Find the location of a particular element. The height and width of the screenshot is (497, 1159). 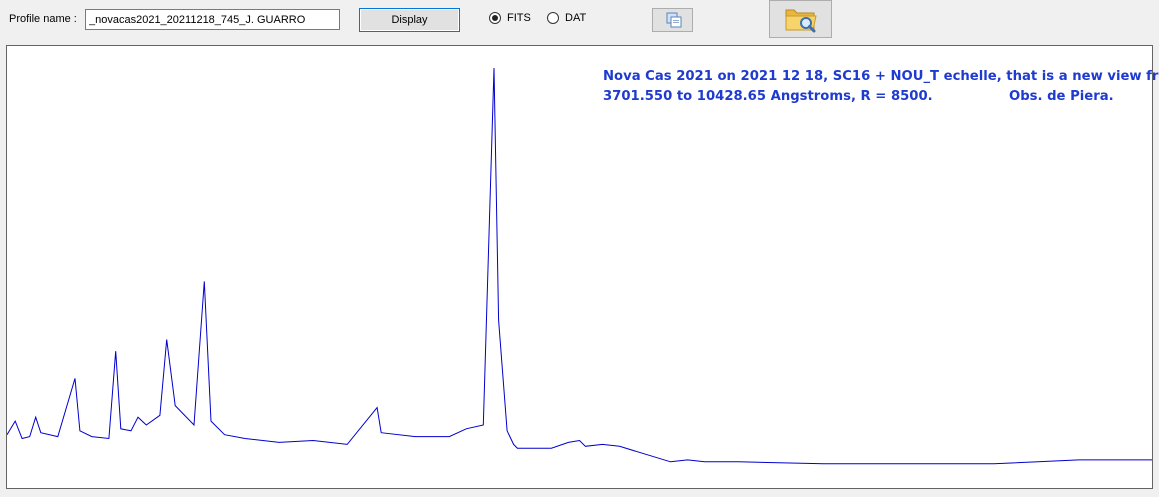

annotation-obs: Obs. de Piera. is located at coordinates (1061, 96).